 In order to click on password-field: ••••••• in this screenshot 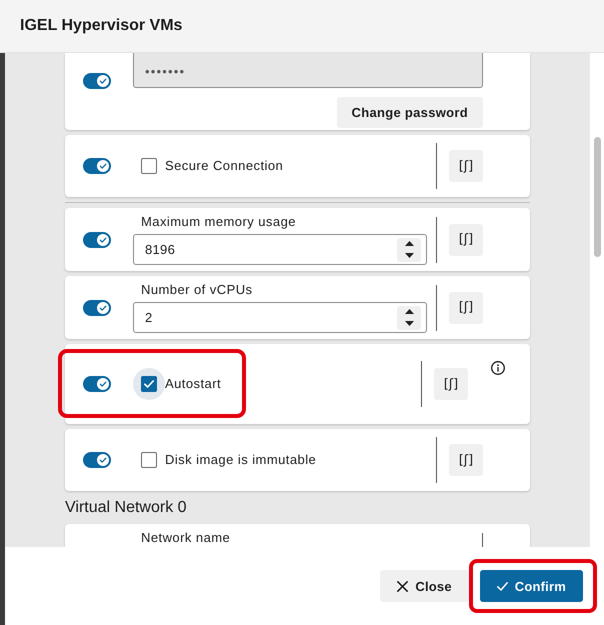, I will do `click(308, 70)`.